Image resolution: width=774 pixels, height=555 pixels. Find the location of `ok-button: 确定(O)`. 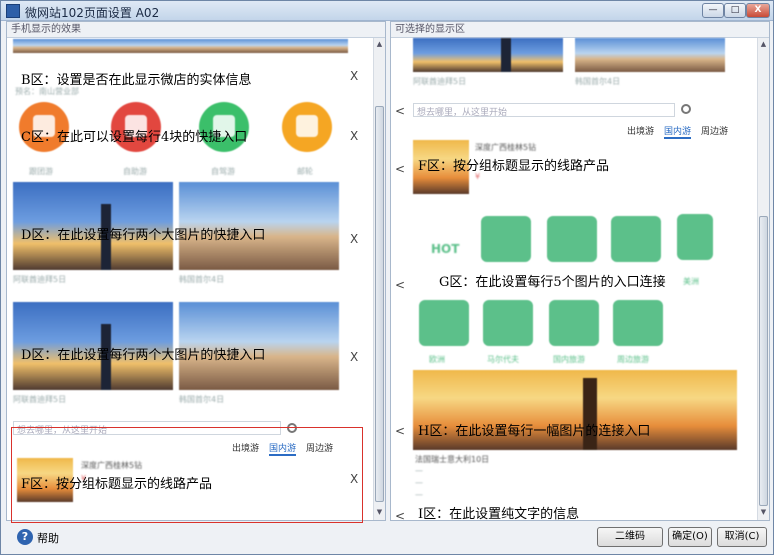

ok-button: 确定(O) is located at coordinates (690, 537).